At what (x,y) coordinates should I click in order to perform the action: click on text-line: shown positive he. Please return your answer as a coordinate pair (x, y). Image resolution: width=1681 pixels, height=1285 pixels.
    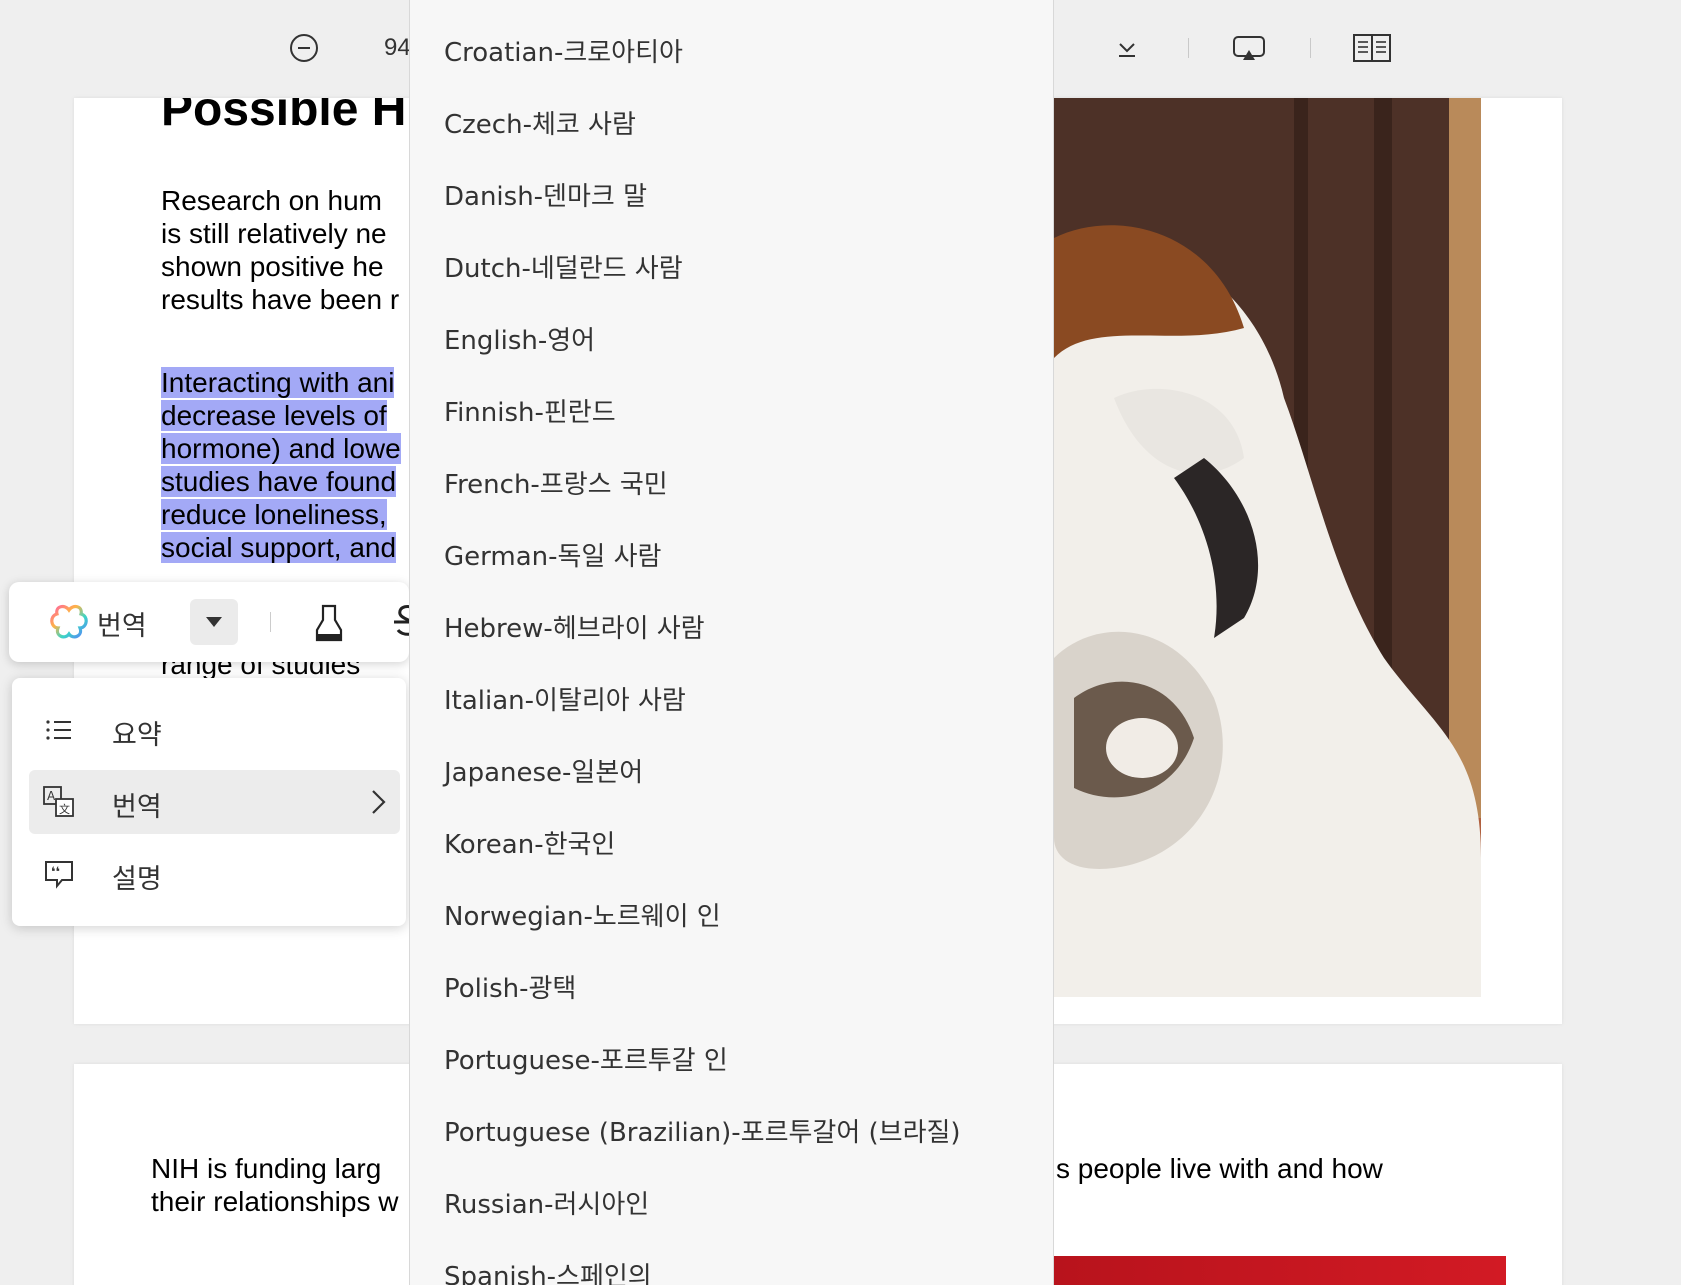
    Looking at the image, I should click on (272, 266).